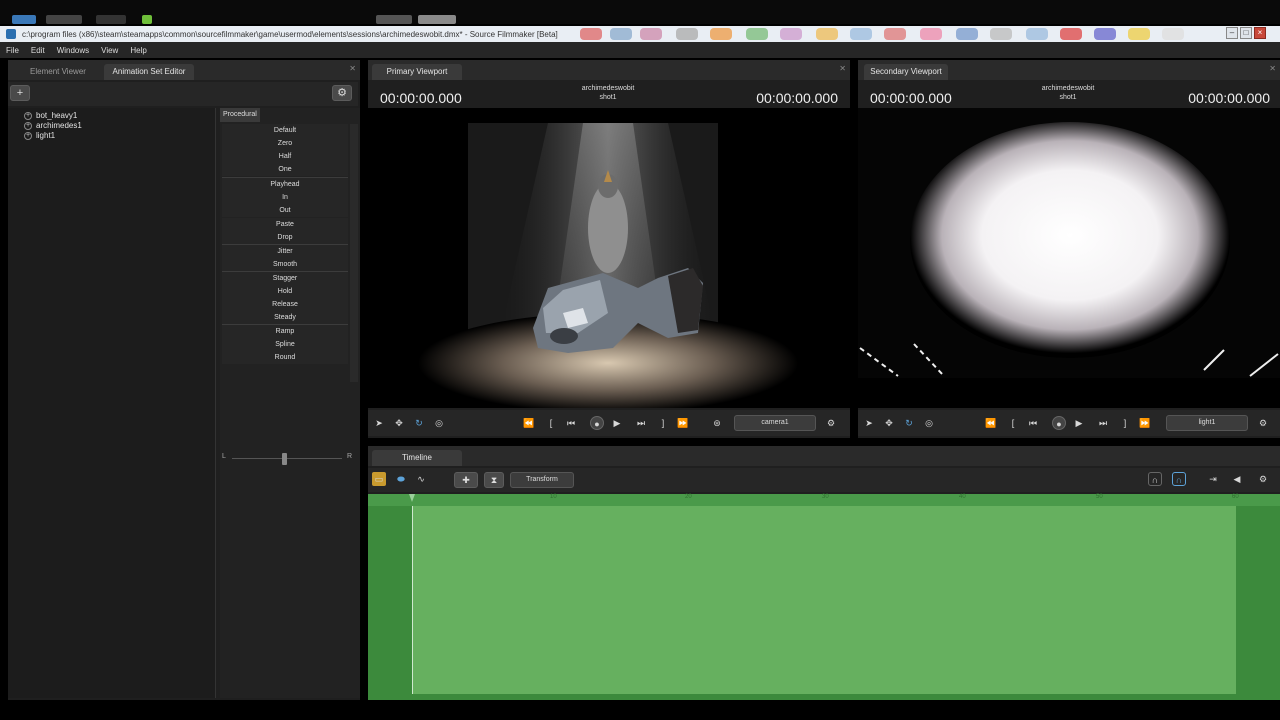 This screenshot has width=1280, height=720. Describe the element at coordinates (285, 130) in the screenshot. I see `preset-default: Default` at that location.